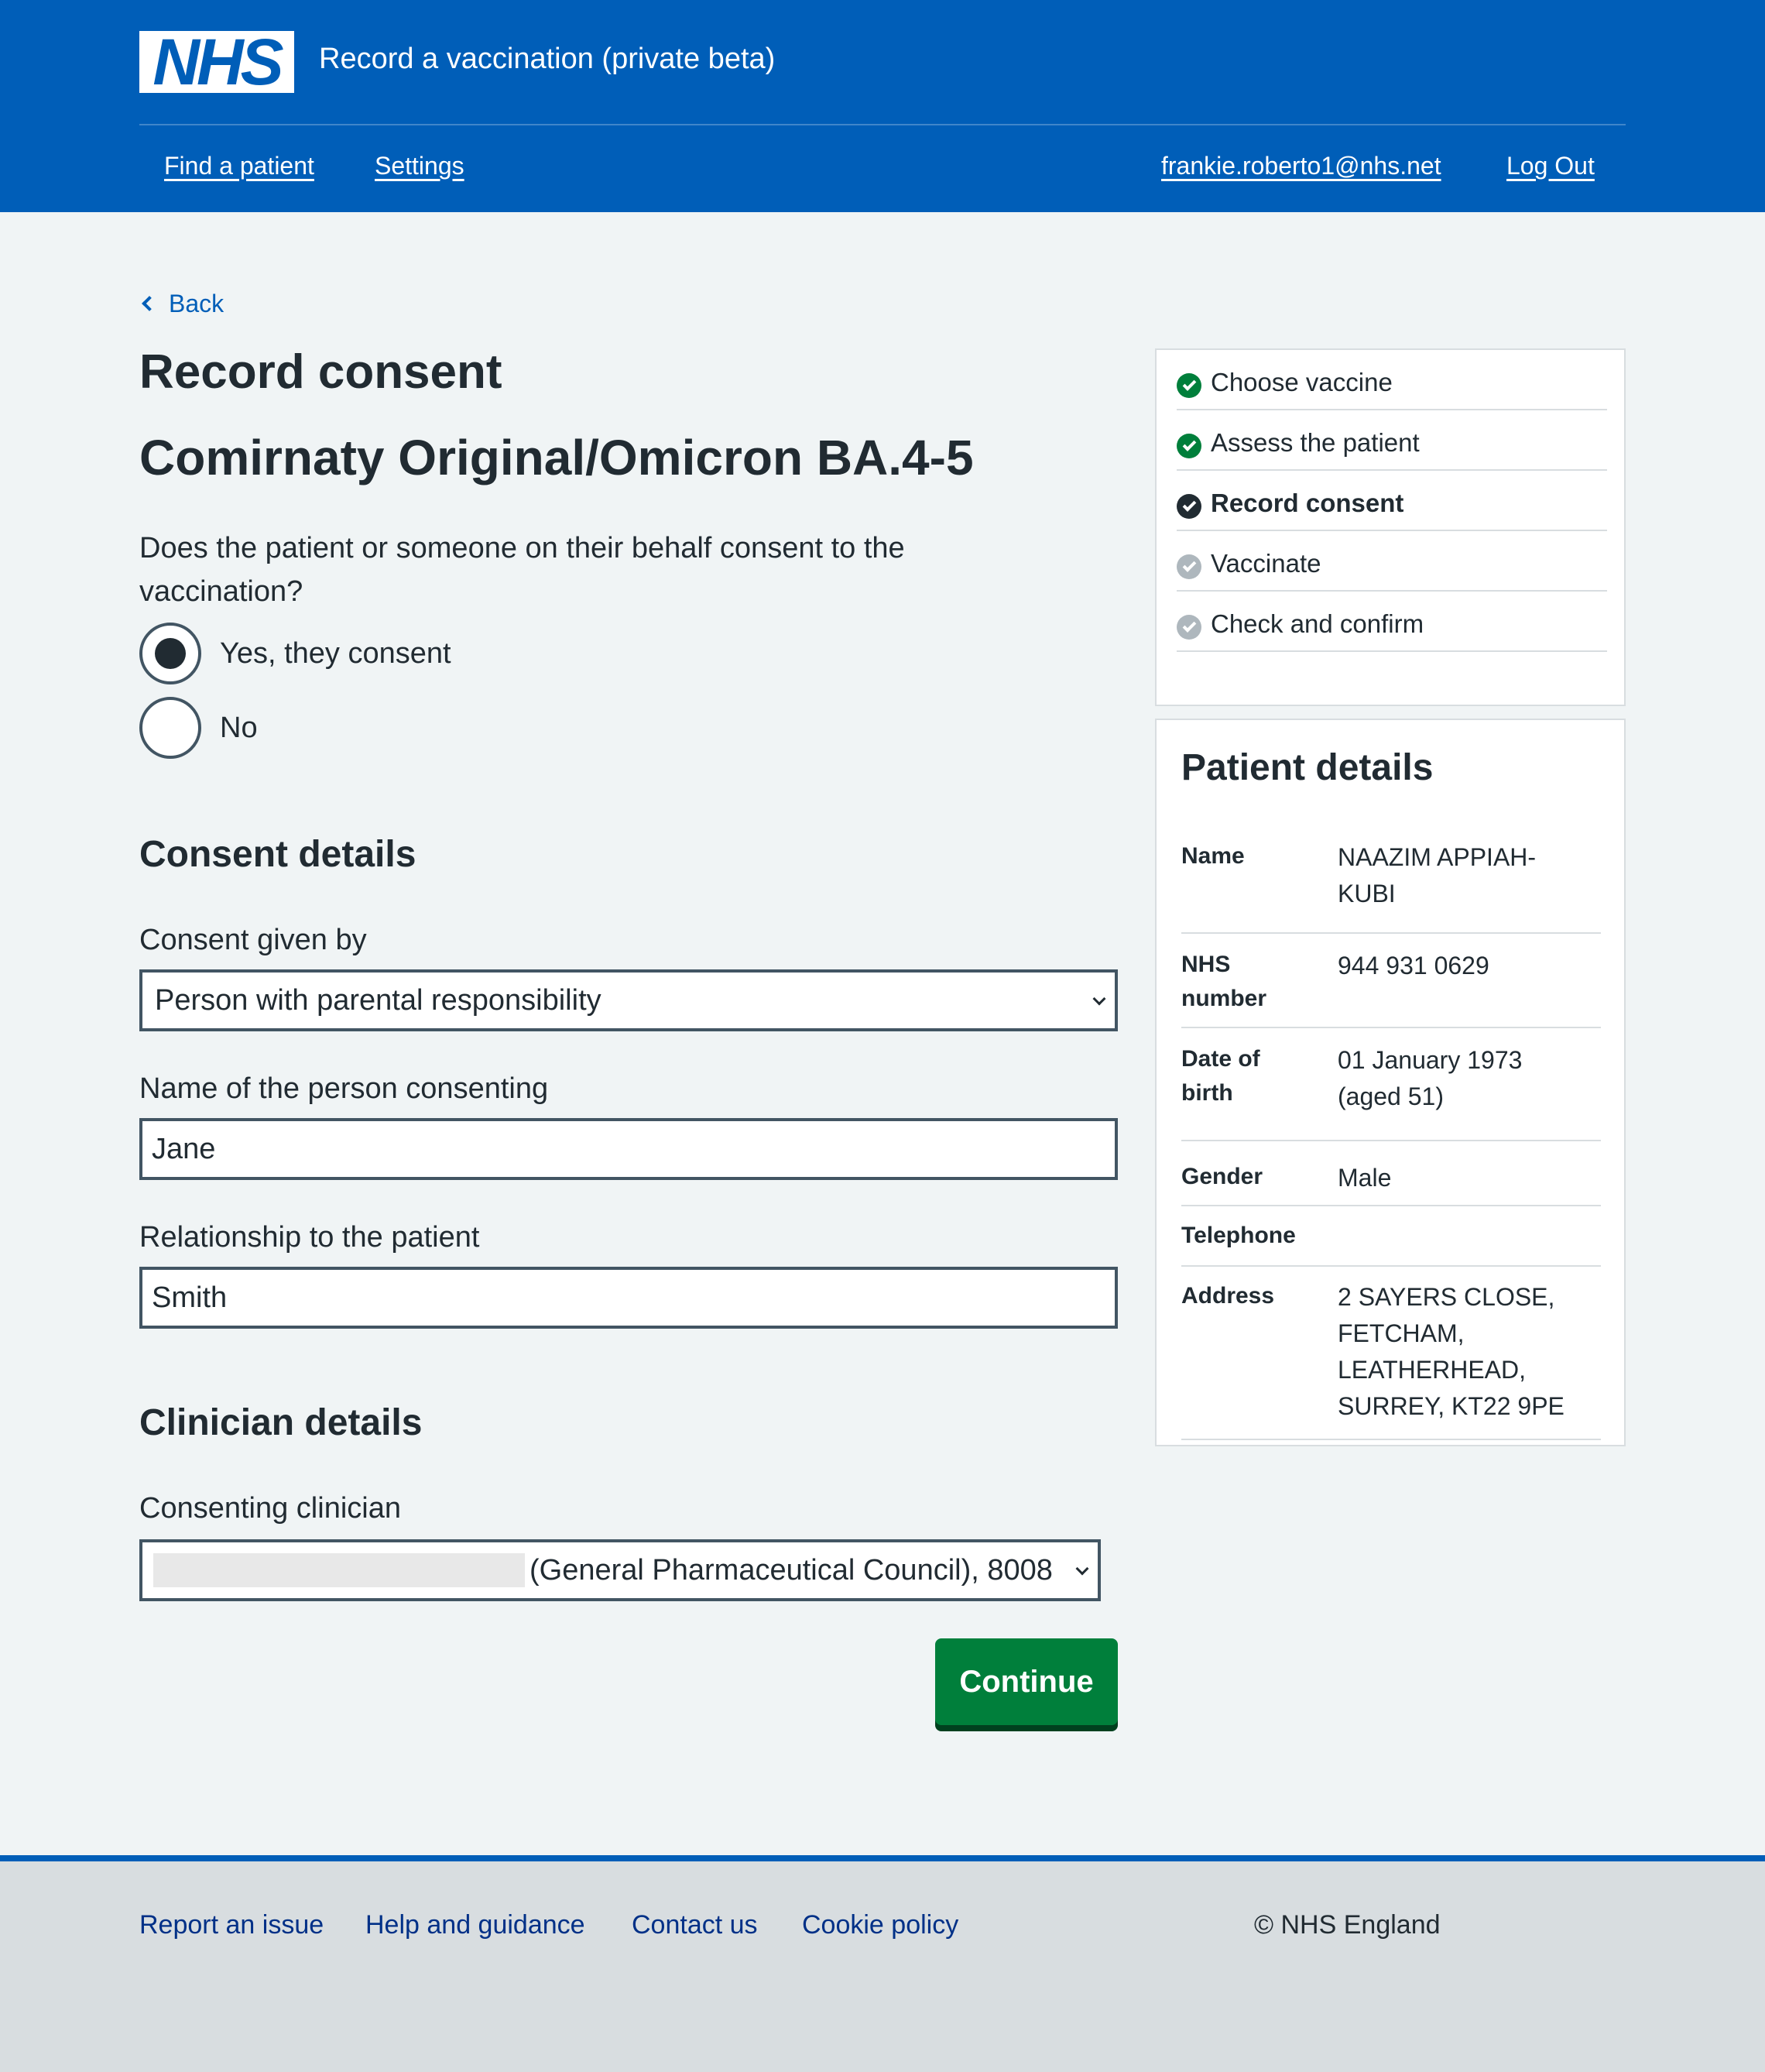 This screenshot has width=1765, height=2072. I want to click on step-vaccinate: Vaccinate, so click(1392, 561).